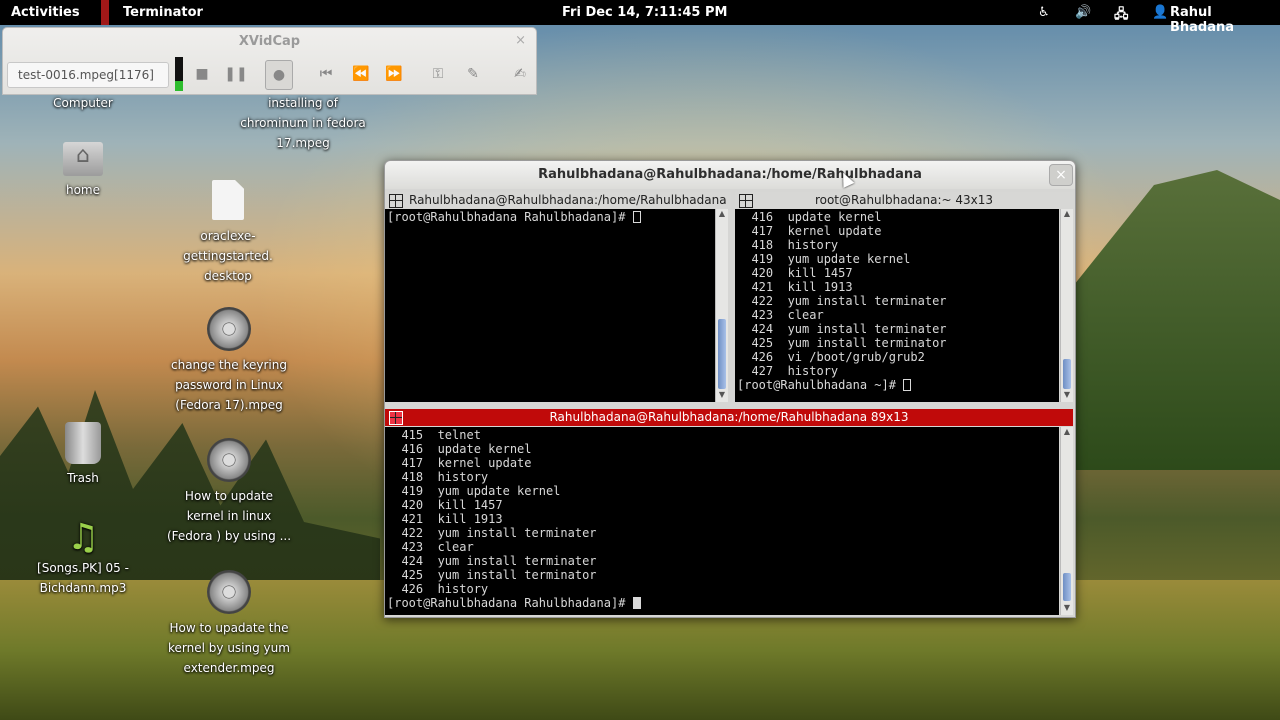 The image size is (1280, 720). What do you see at coordinates (1160, 12) in the screenshot?
I see `user-icon: 👤` at bounding box center [1160, 12].